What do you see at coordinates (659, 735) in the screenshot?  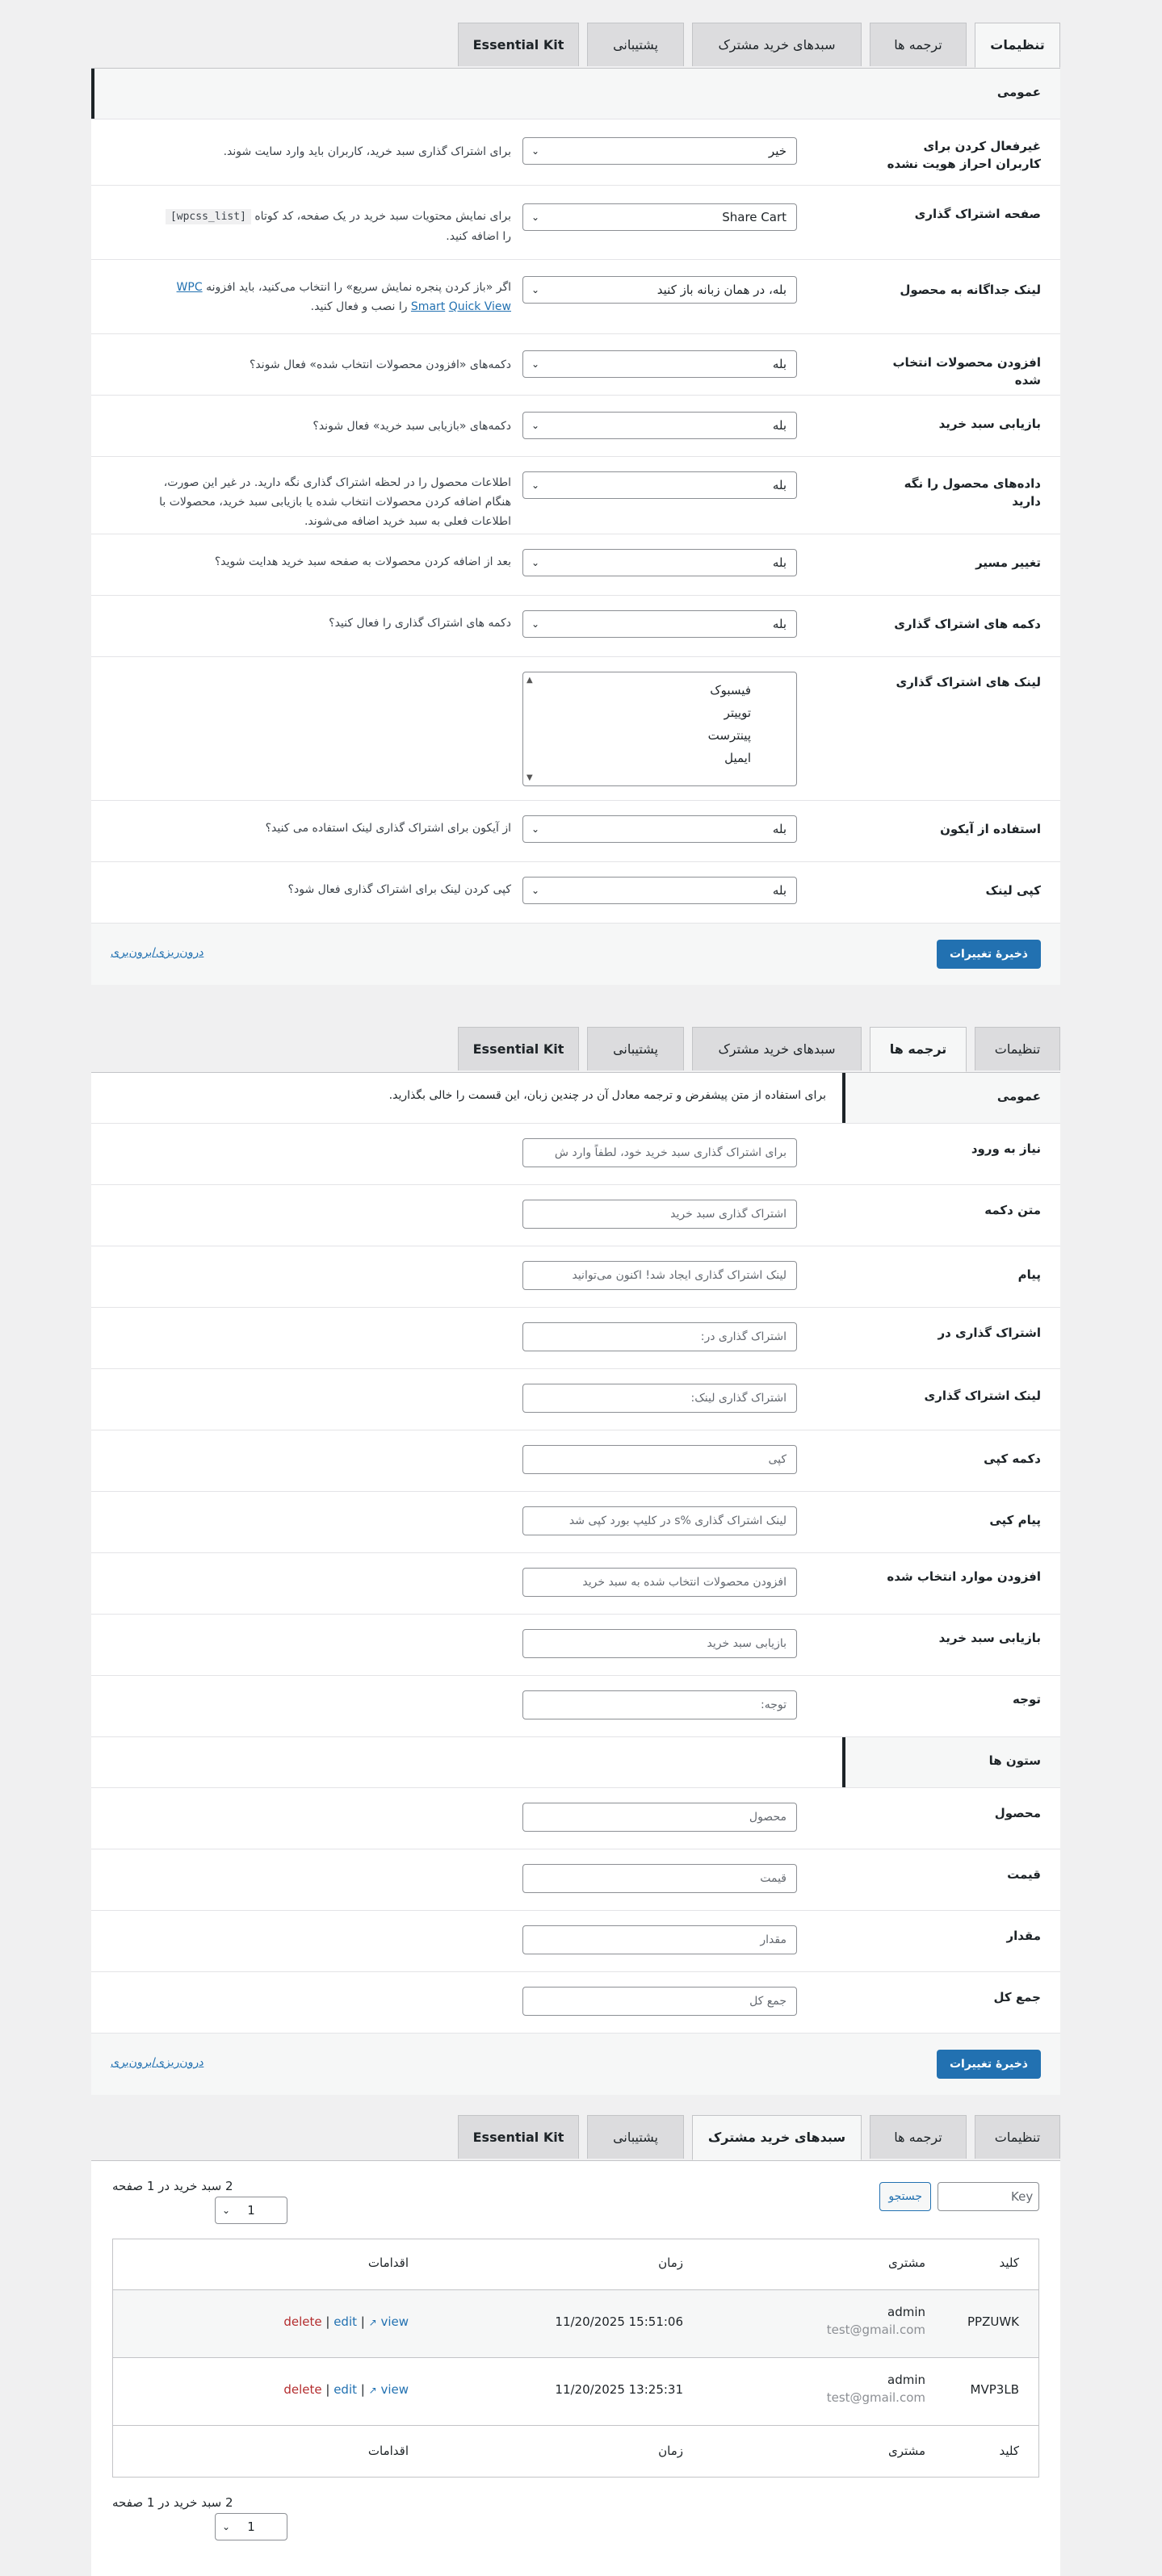 I see `list-option: پینترست` at bounding box center [659, 735].